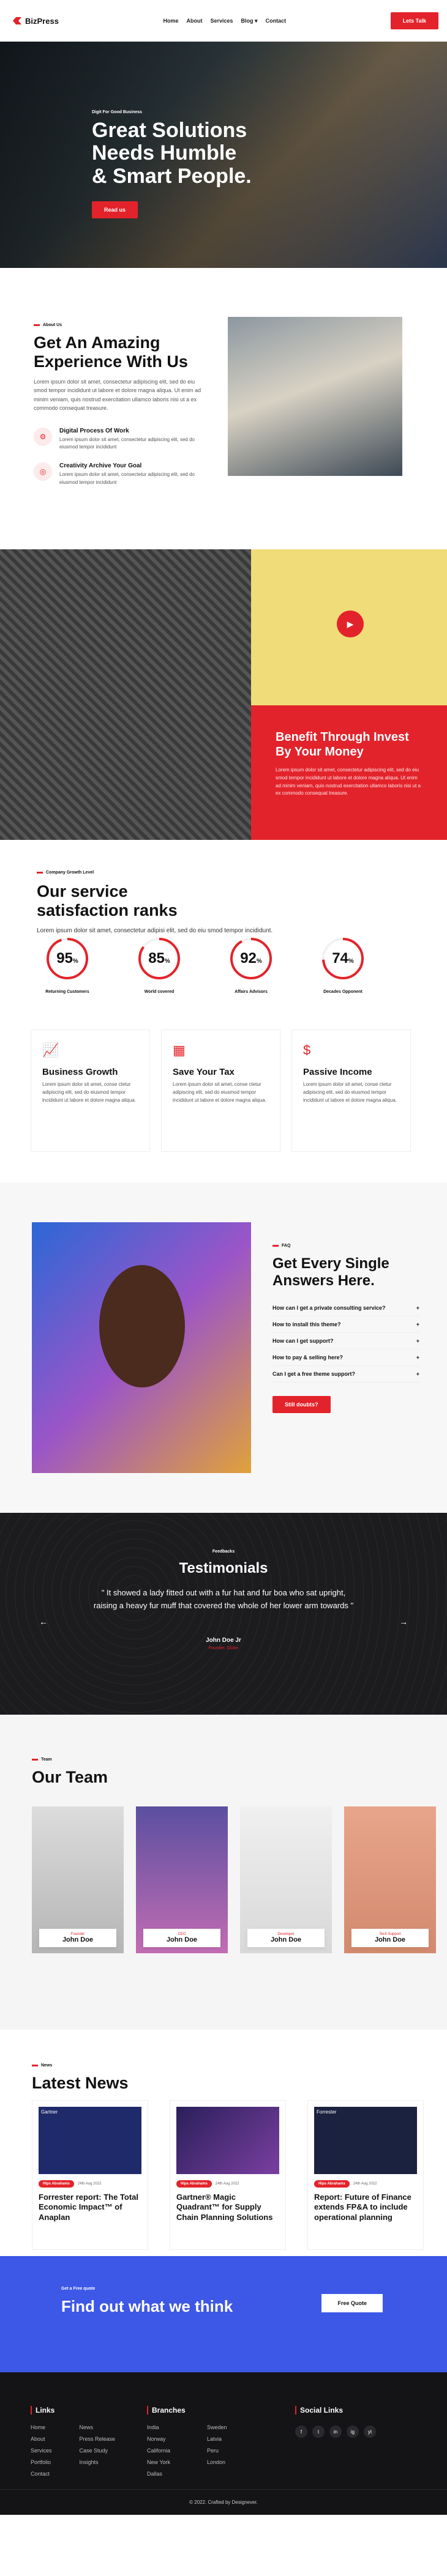 The width and height of the screenshot is (447, 2576). What do you see at coordinates (217, 2427) in the screenshot?
I see `footer-branch: Sweden` at bounding box center [217, 2427].